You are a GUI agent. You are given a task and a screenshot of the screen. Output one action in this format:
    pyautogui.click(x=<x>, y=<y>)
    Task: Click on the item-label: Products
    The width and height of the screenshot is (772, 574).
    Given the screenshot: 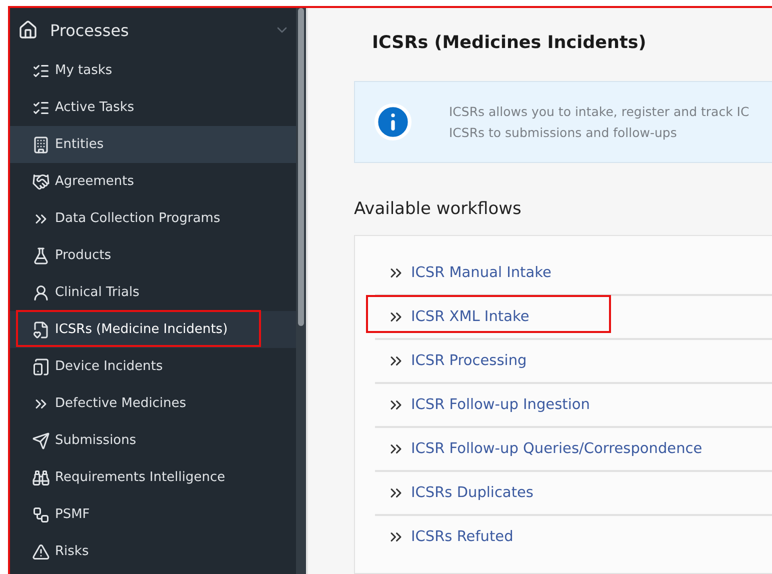 What is the action you would take?
    pyautogui.click(x=83, y=255)
    